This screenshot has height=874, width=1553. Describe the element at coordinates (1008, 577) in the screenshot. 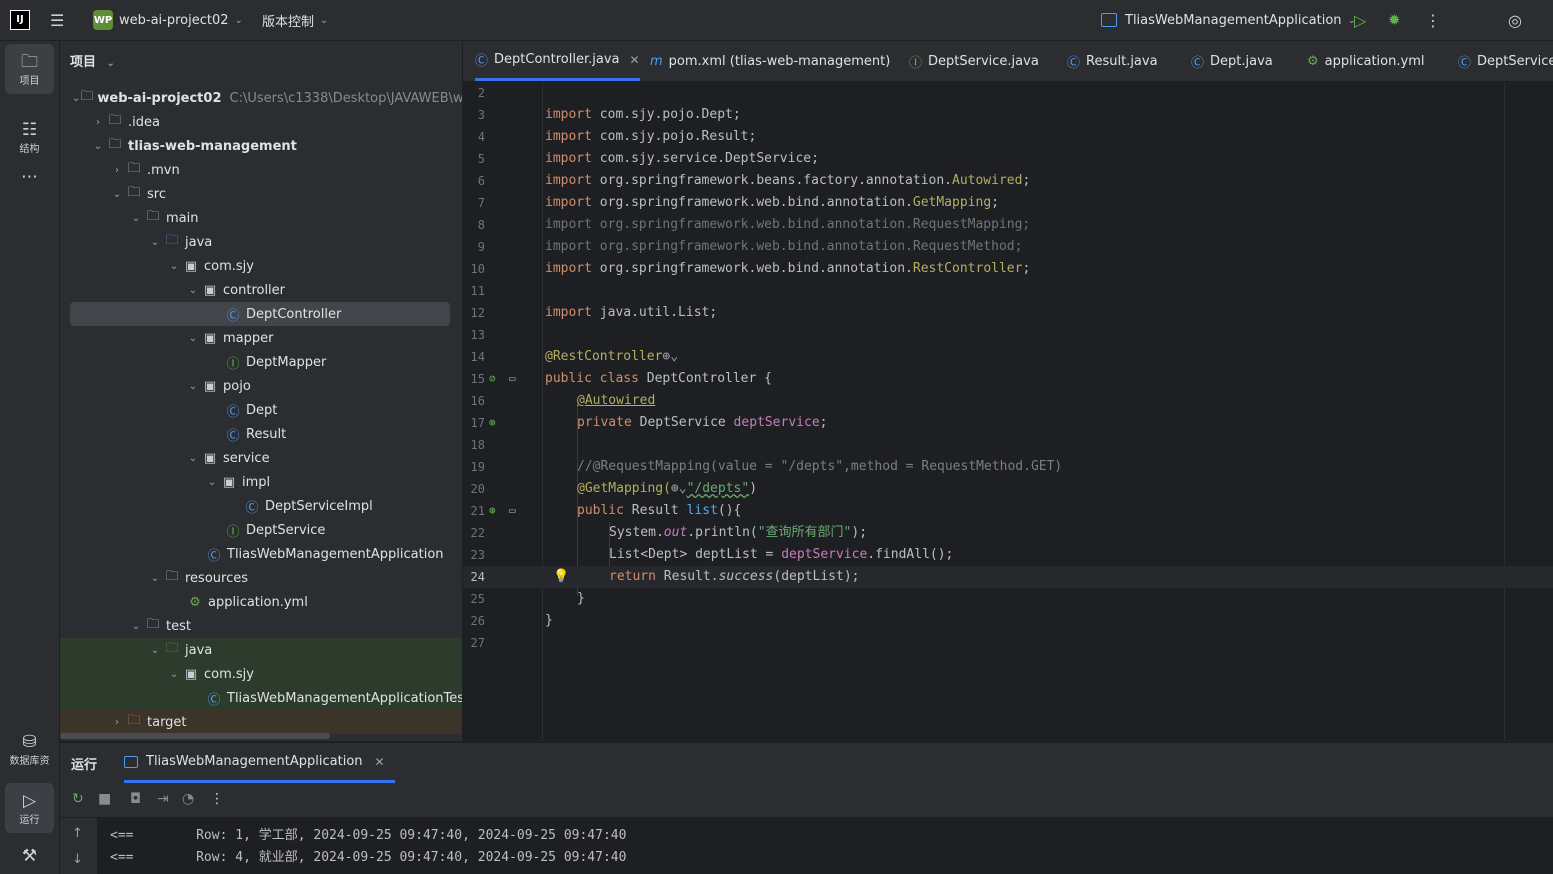

I see `current-code-line: 24 💡 return Result.success(deptList);` at that location.